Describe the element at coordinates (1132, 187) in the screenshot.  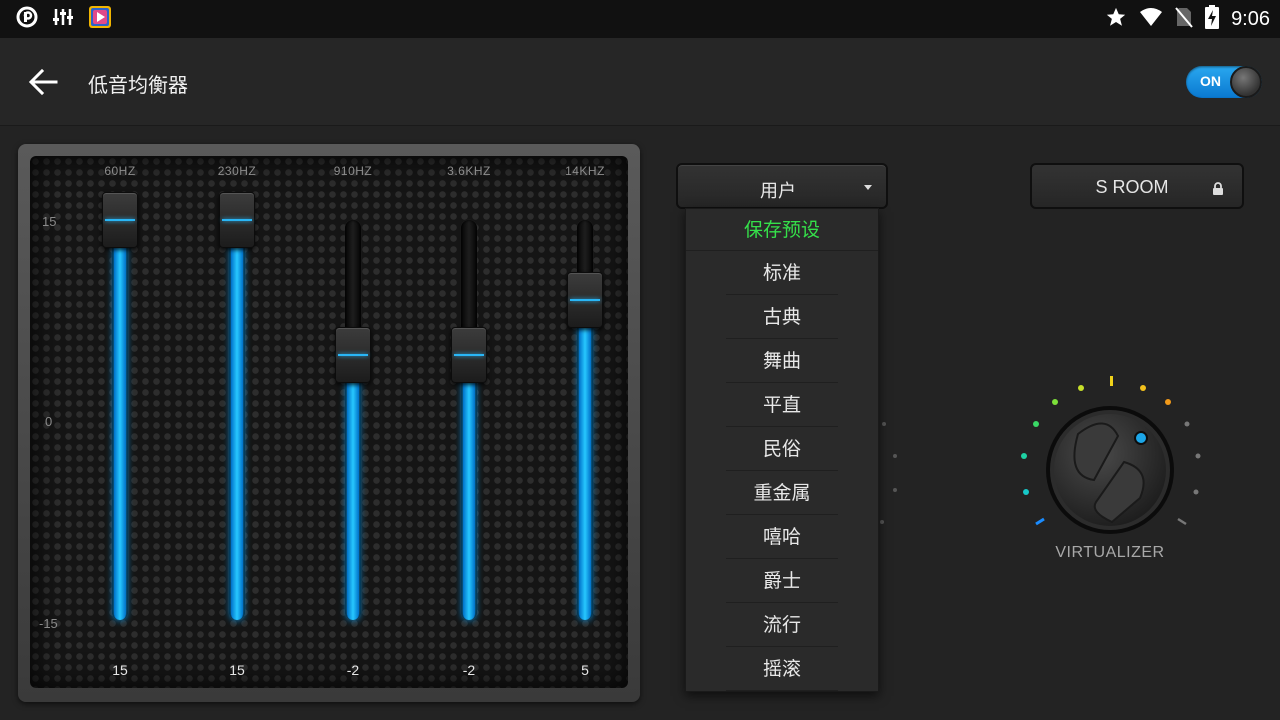
I see `room-label: S ROOM` at that location.